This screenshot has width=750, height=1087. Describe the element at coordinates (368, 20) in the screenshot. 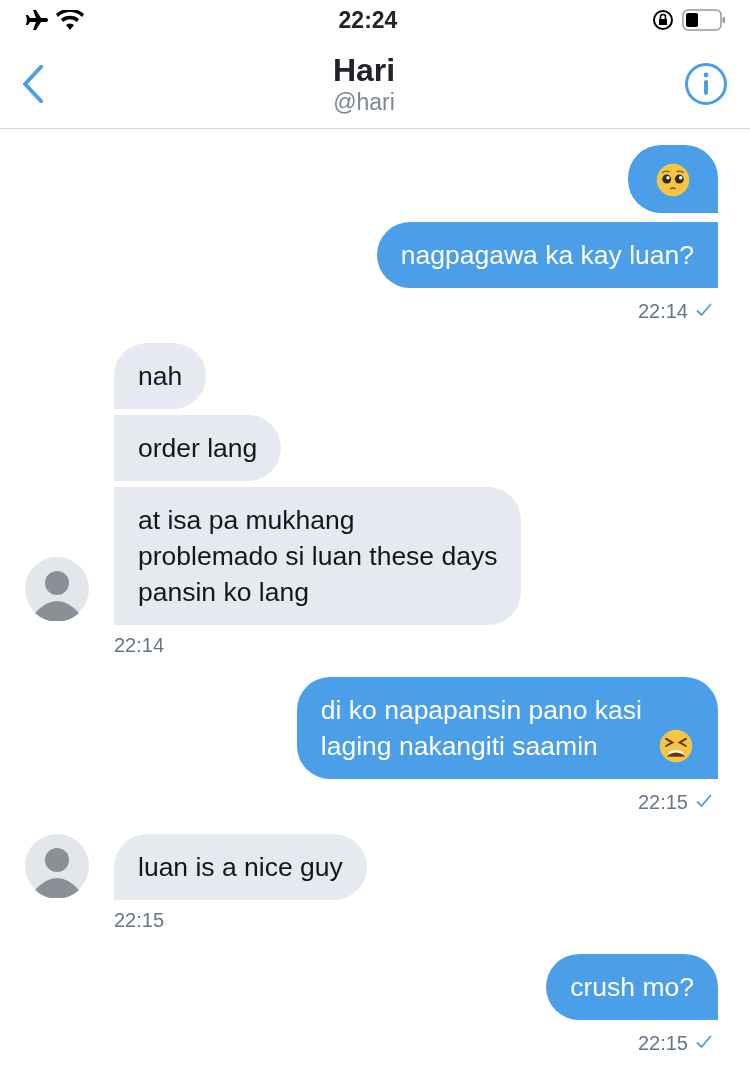

I see `clock-time: 22:24` at that location.